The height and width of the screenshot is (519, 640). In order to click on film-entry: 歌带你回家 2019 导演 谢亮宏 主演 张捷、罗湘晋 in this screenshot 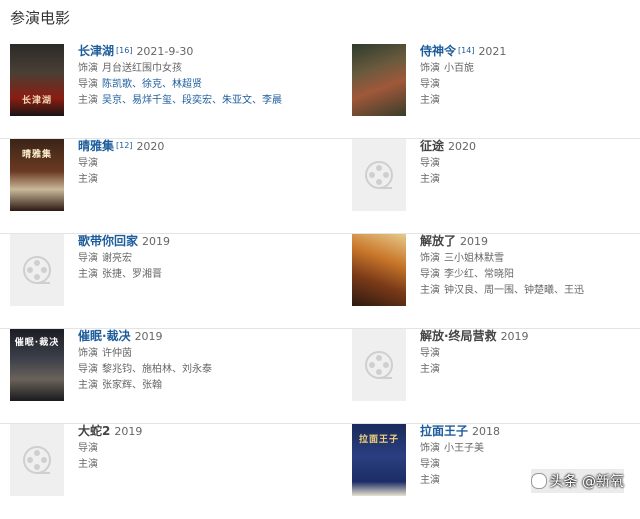, I will do `click(160, 281)`.